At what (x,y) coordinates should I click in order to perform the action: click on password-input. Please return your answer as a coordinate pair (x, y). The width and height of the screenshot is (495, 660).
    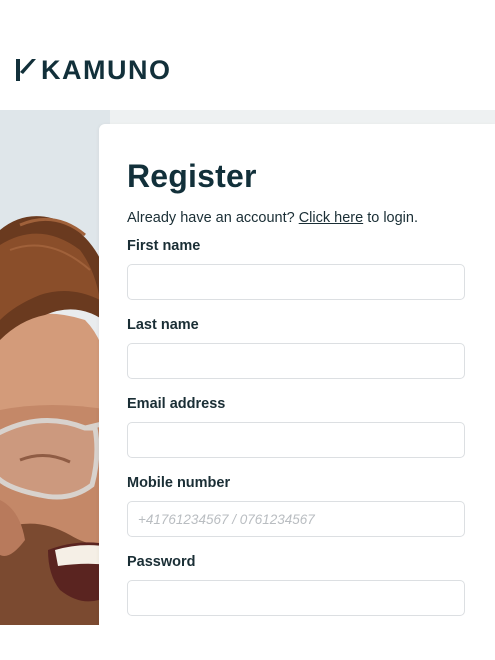
    Looking at the image, I should click on (296, 598).